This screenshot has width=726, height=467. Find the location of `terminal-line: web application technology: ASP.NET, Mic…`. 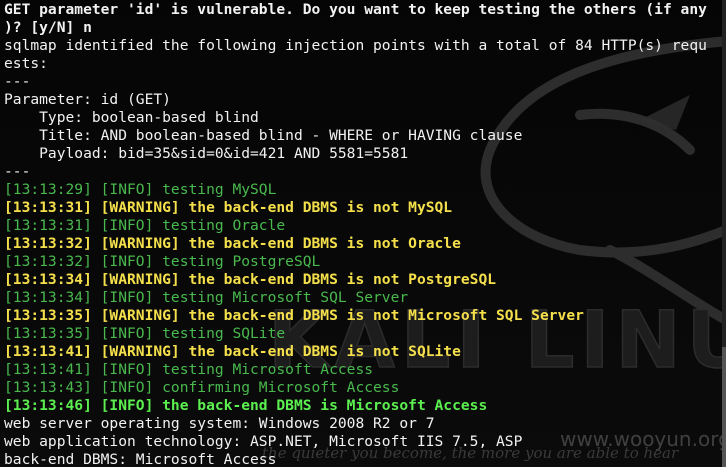

terminal-line: web application technology: ASP.NET, Mic… is located at coordinates (263, 441).